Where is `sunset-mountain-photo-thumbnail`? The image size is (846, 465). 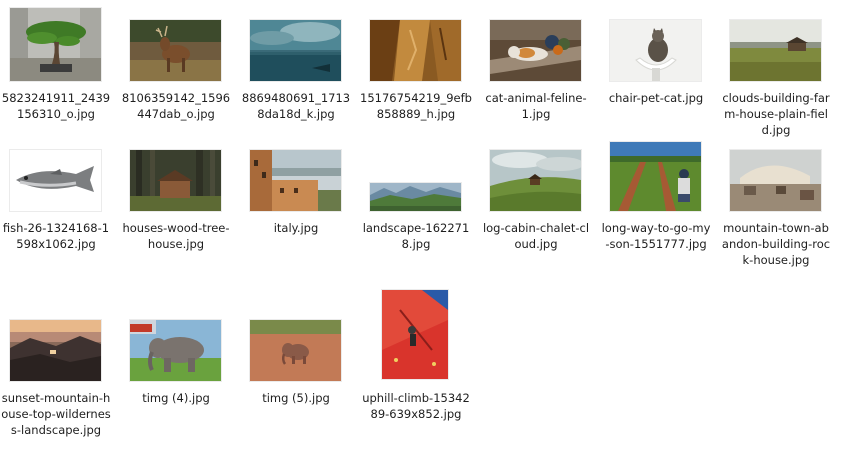 sunset-mountain-photo-thumbnail is located at coordinates (55, 350).